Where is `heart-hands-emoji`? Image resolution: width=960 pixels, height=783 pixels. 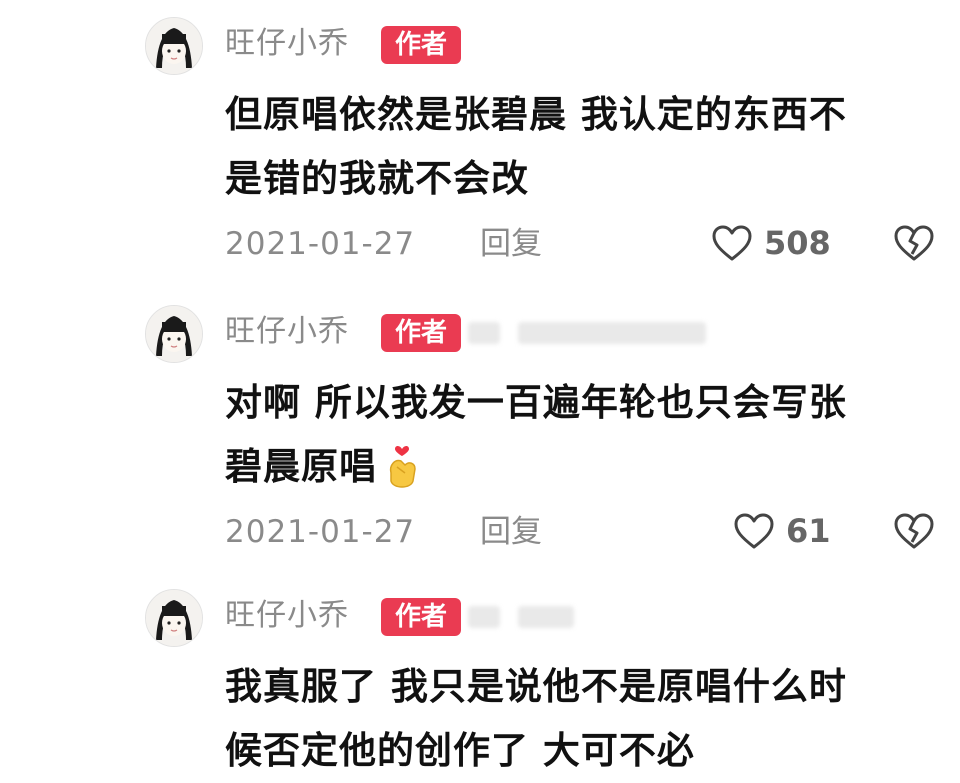 heart-hands-emoji is located at coordinates (402, 466).